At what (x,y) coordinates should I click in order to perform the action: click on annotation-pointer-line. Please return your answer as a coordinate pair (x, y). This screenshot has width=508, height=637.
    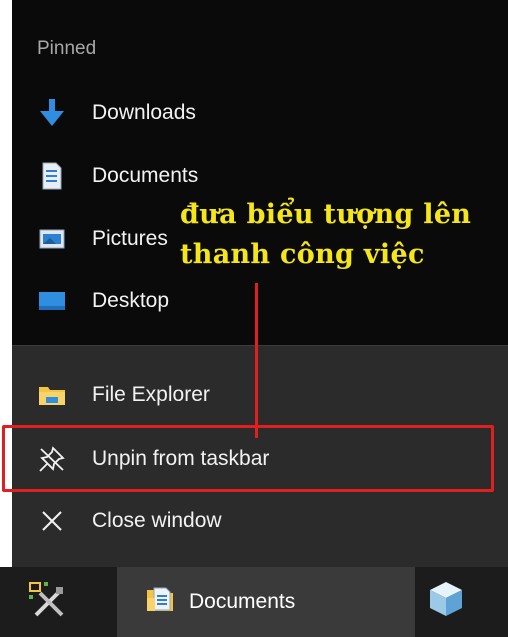
    Looking at the image, I should click on (256, 360).